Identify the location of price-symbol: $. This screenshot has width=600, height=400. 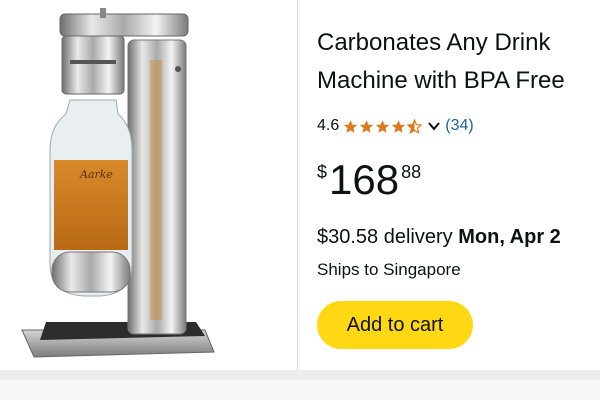
(322, 172).